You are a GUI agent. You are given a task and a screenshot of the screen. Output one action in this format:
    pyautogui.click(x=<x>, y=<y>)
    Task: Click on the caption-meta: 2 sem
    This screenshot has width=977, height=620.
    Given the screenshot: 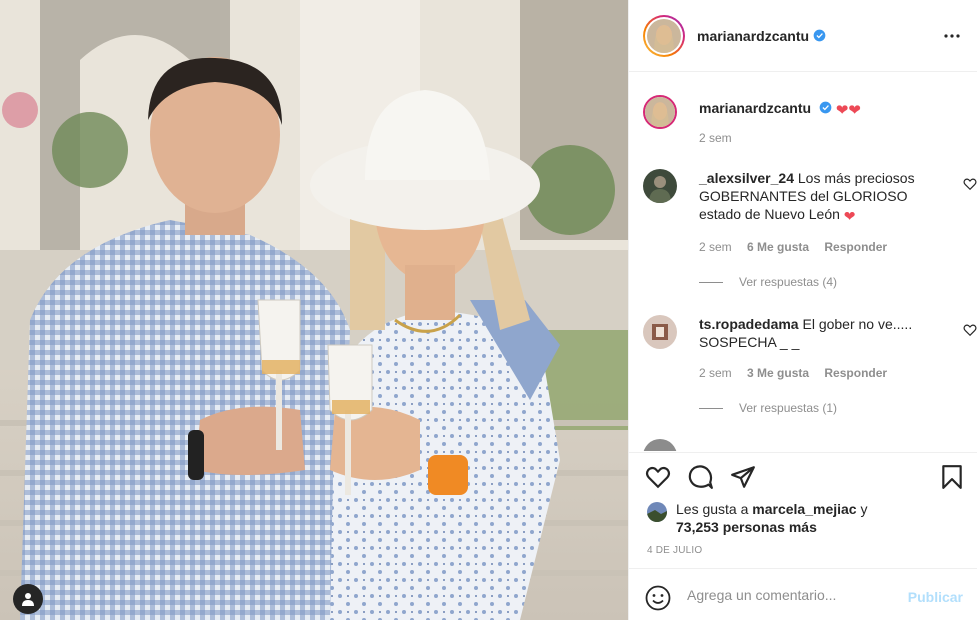 What is the action you would take?
    pyautogui.click(x=721, y=138)
    